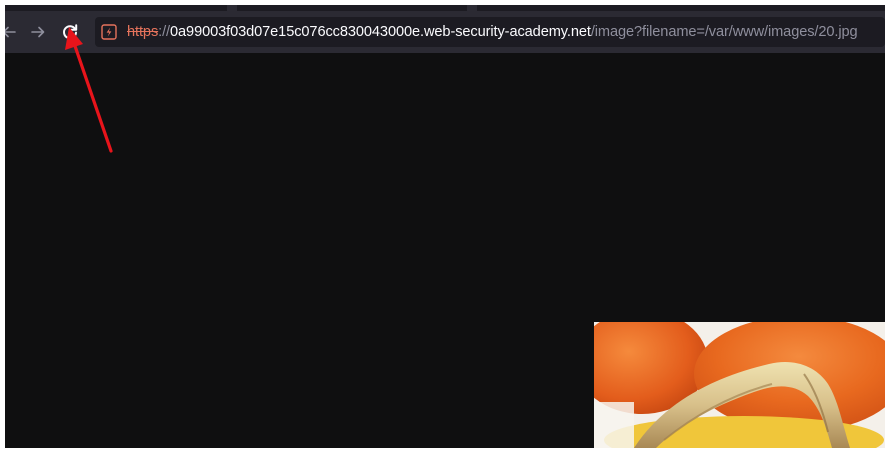 The height and width of the screenshot is (453, 890). I want to click on url-scheme: https, so click(143, 32).